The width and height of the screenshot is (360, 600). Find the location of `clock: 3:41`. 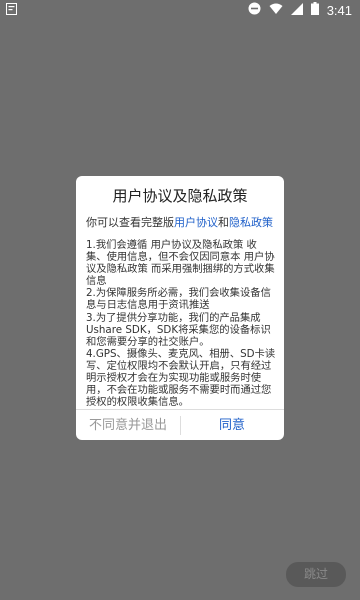

clock: 3:41 is located at coordinates (339, 10).